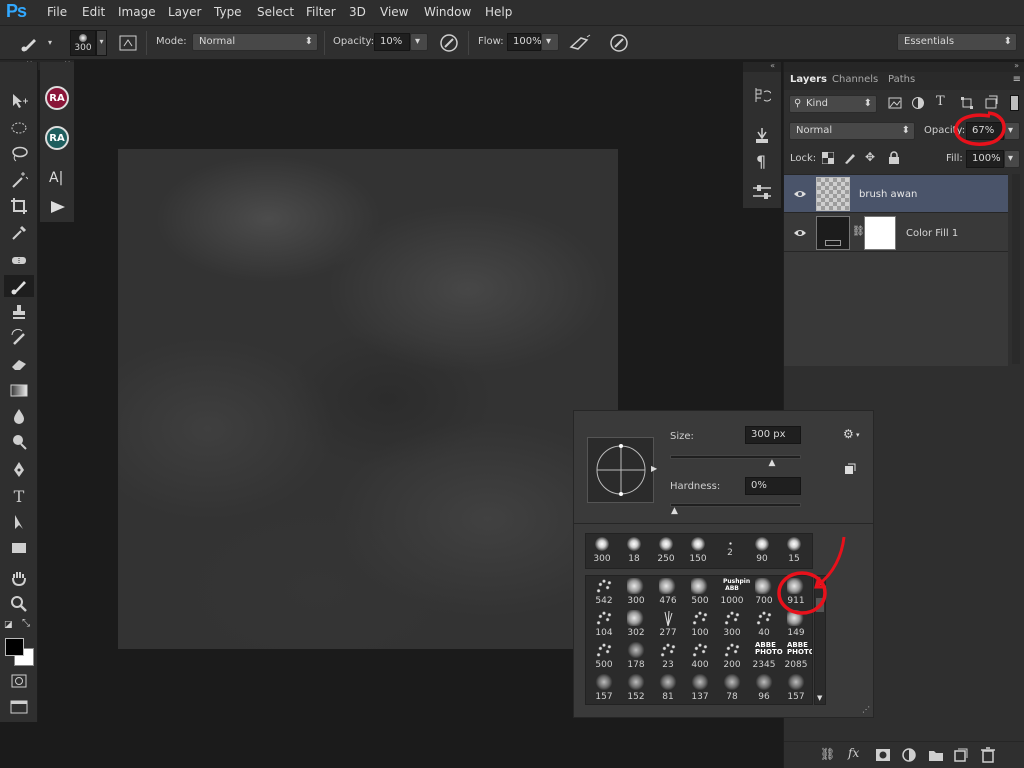  I want to click on filter-smart-object-icon, so click(991, 102).